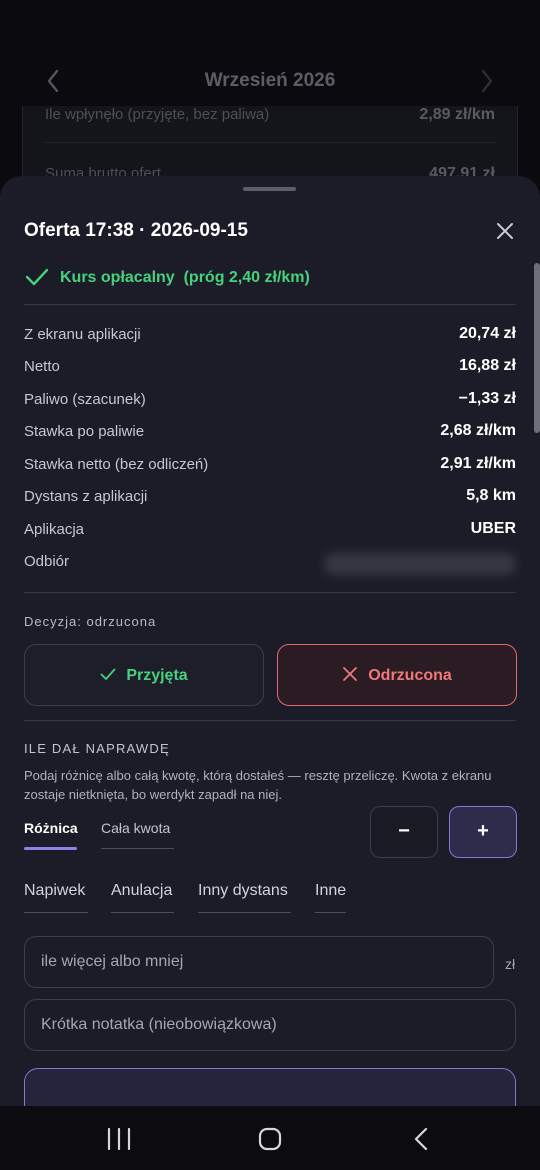 This screenshot has height=1170, width=540. Describe the element at coordinates (82, 334) in the screenshot. I see `detail-label: Z ekranu aplikacji` at that location.